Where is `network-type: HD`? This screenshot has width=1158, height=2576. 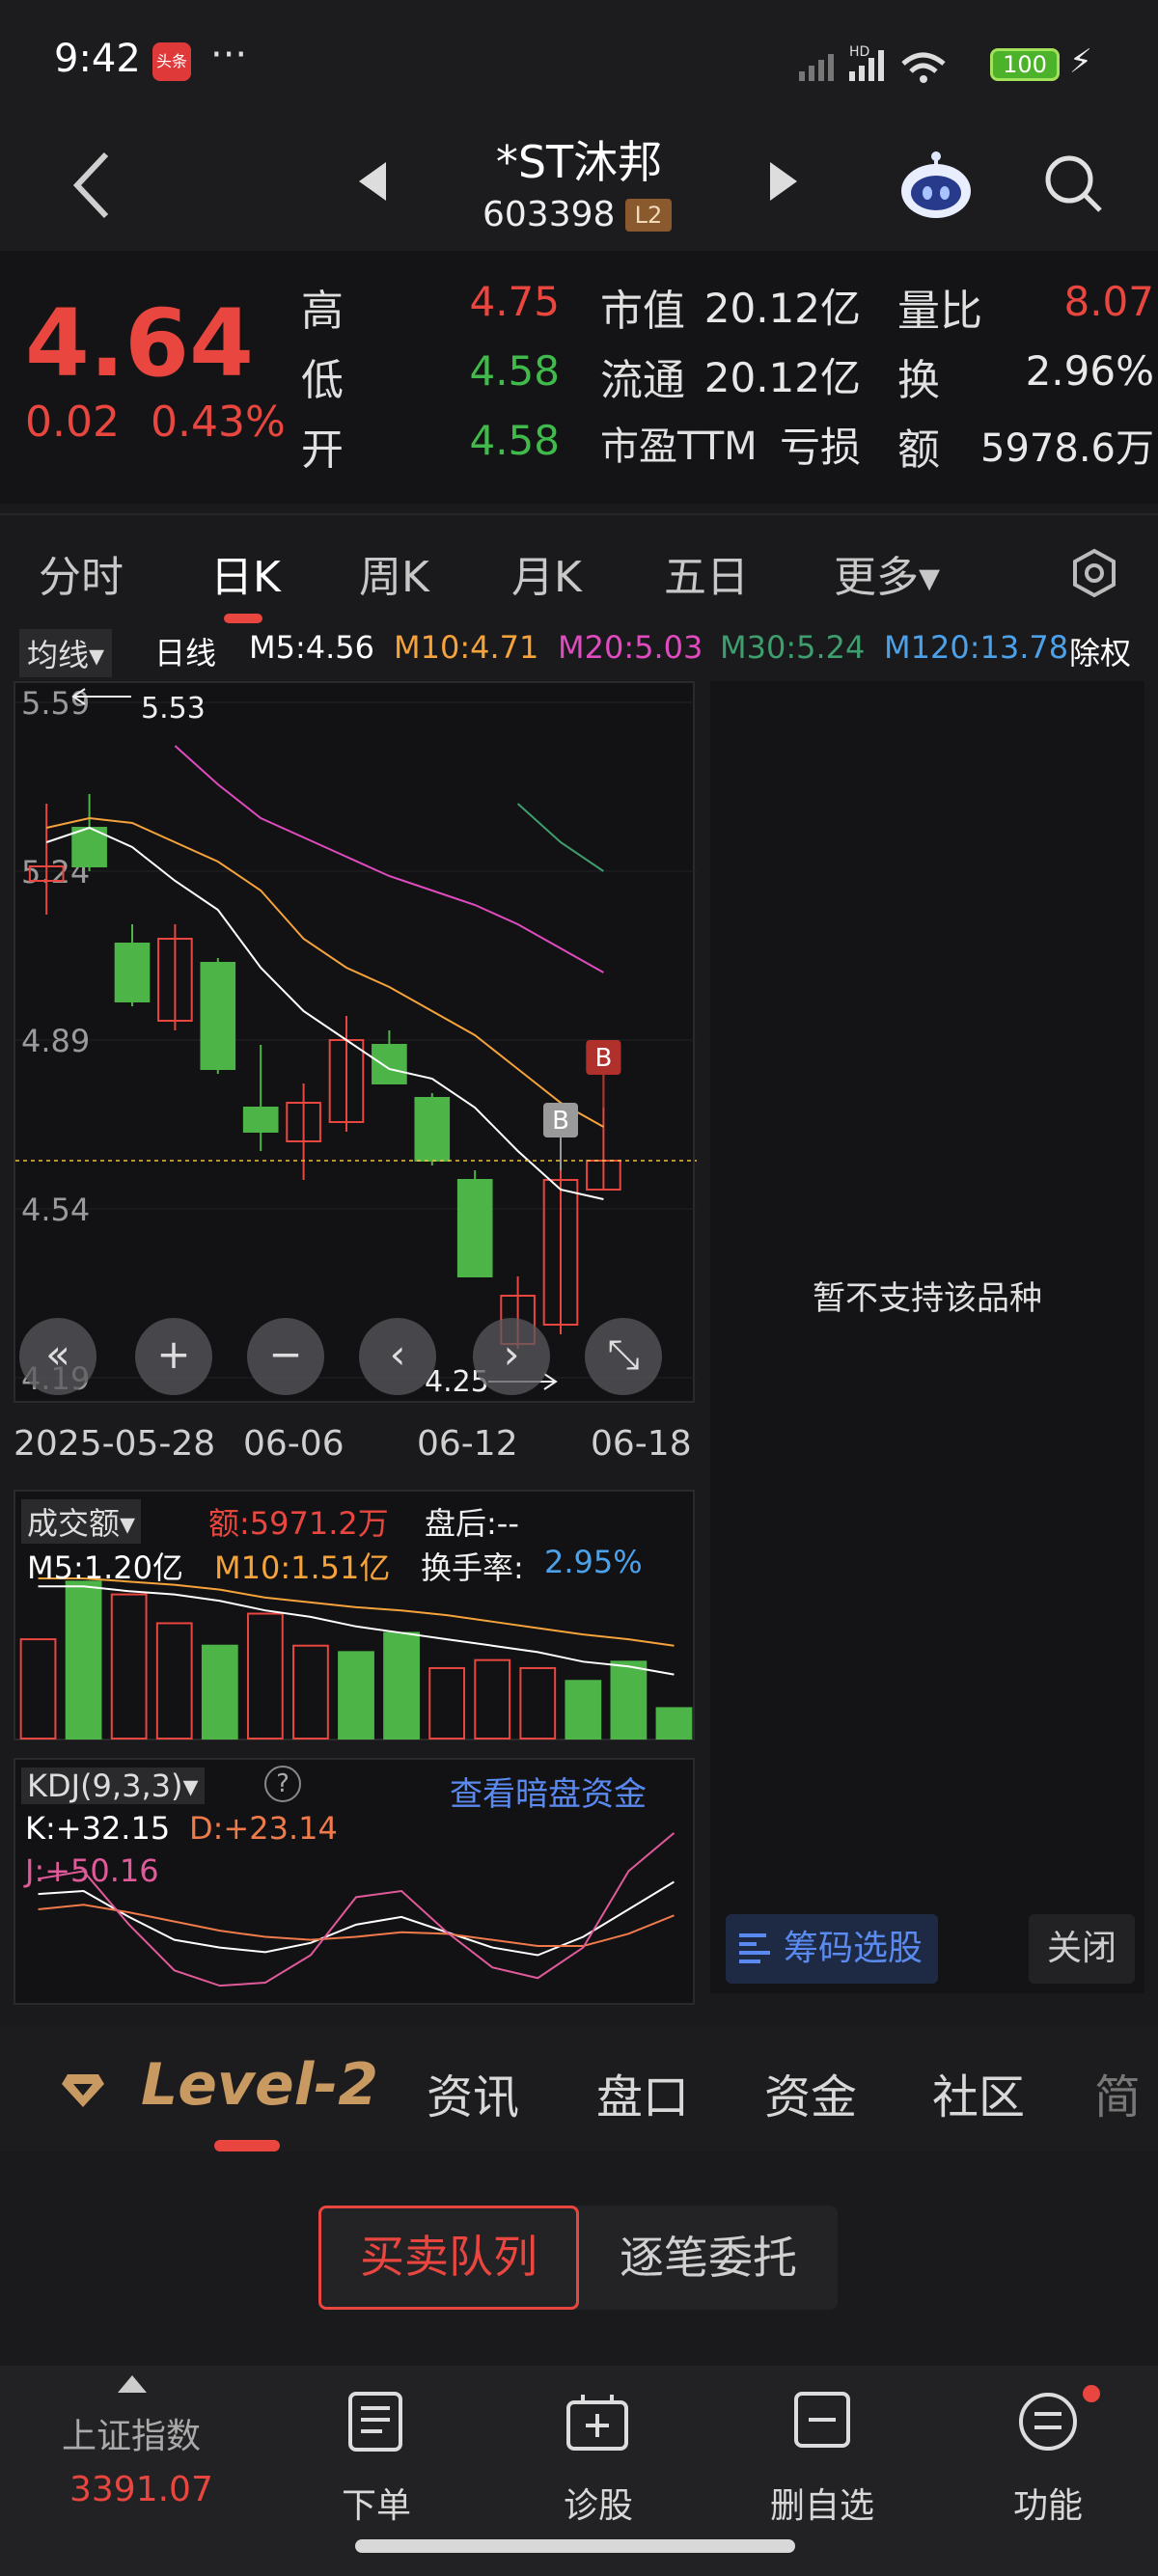 network-type: HD is located at coordinates (859, 52).